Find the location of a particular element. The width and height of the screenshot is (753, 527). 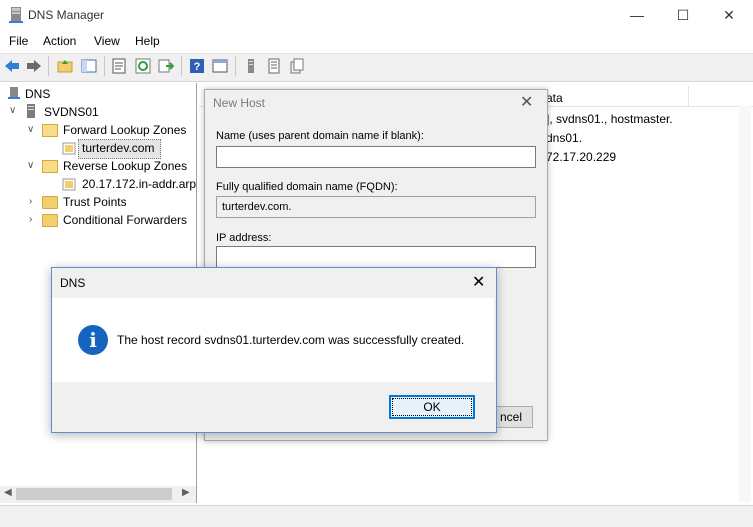

fqdn-label: Fully qualified domain name (FQDN): is located at coordinates (307, 187).